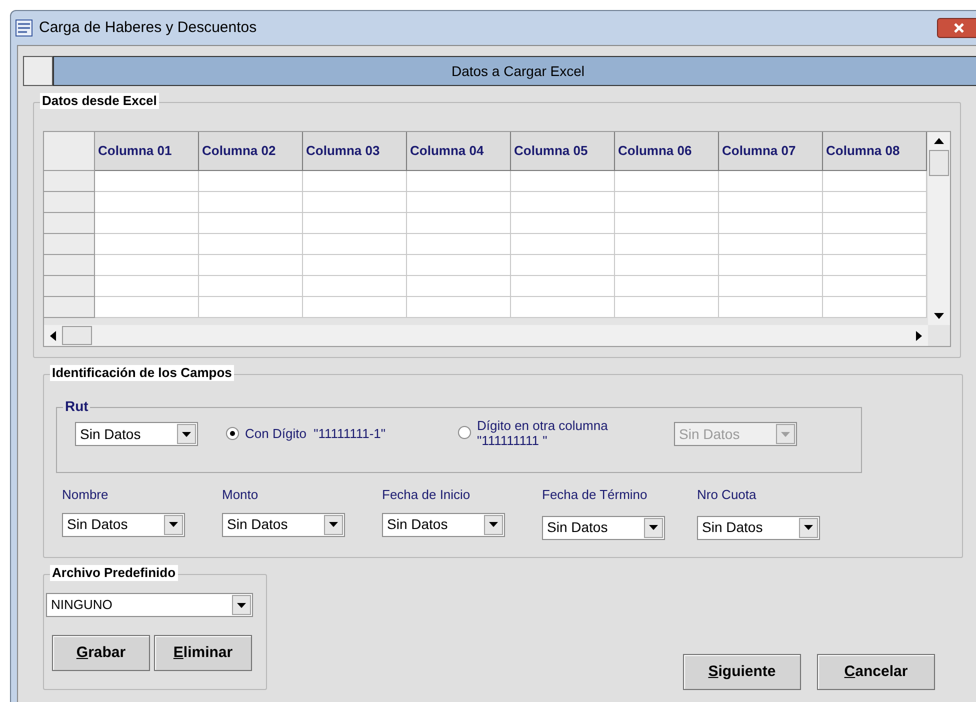  Describe the element at coordinates (24, 28) in the screenshot. I see `app-logo-icon` at that location.